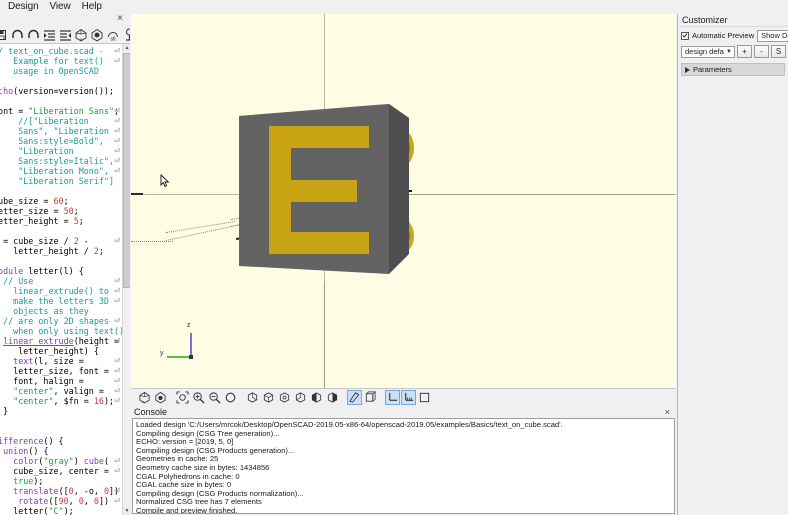 The width and height of the screenshot is (788, 515). I want to click on detail-level-value: Show Details, so click(774, 35).